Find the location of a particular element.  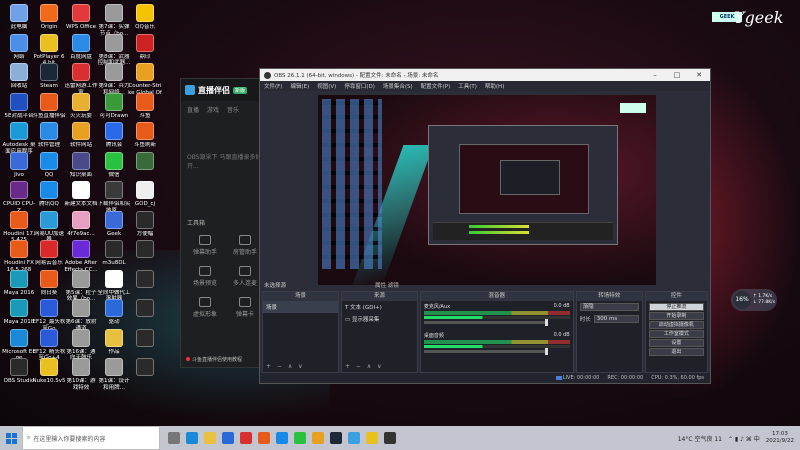

desktop-icon: Maya 2016 is located at coordinates (19, 283).